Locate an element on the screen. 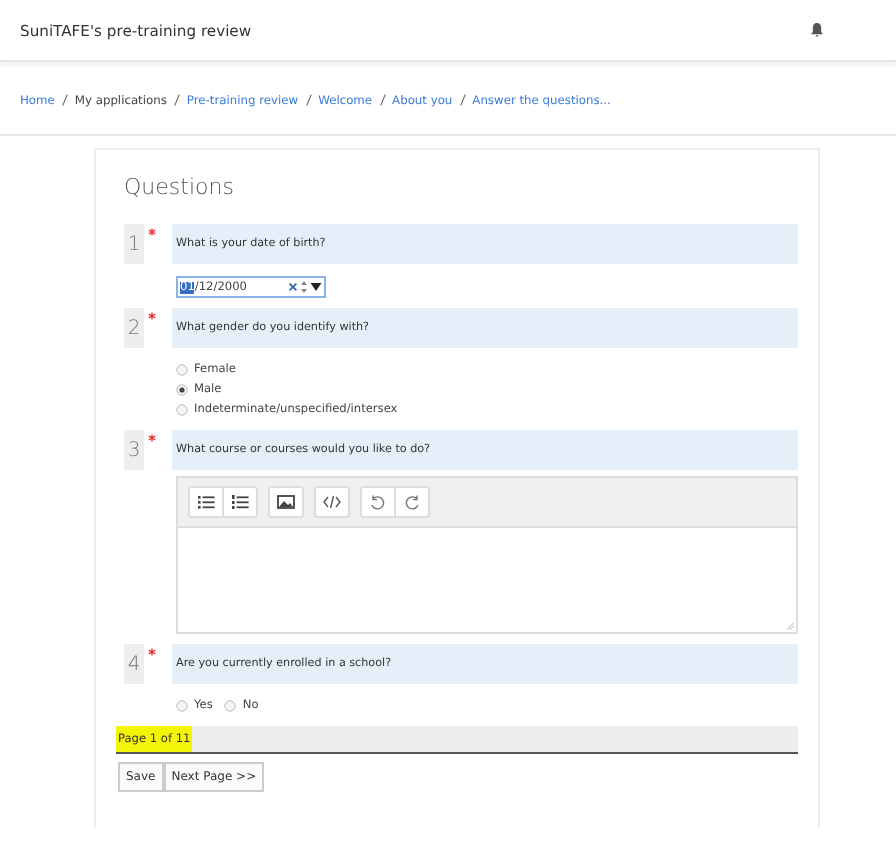 Image resolution: width=896 pixels, height=844 pixels. clear-icon is located at coordinates (293, 287).